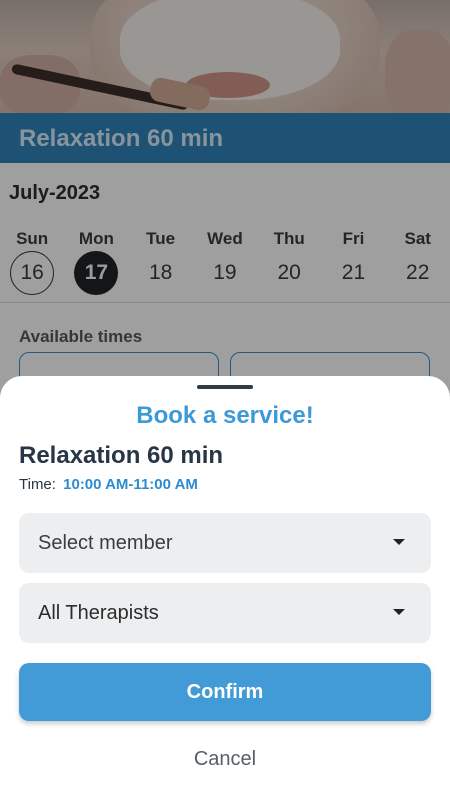 This screenshot has height=800, width=450. What do you see at coordinates (225, 543) in the screenshot?
I see `member-select: Select member` at bounding box center [225, 543].